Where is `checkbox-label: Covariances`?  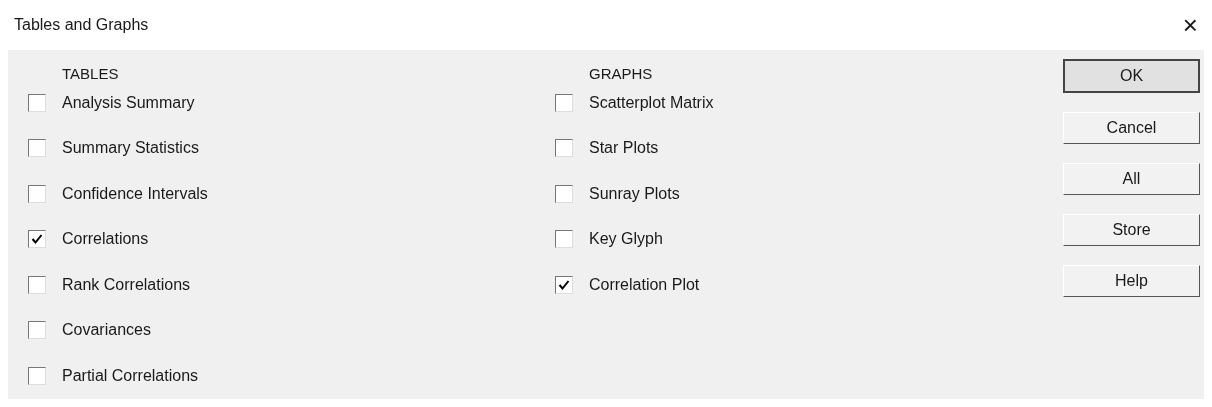 checkbox-label: Covariances is located at coordinates (106, 330).